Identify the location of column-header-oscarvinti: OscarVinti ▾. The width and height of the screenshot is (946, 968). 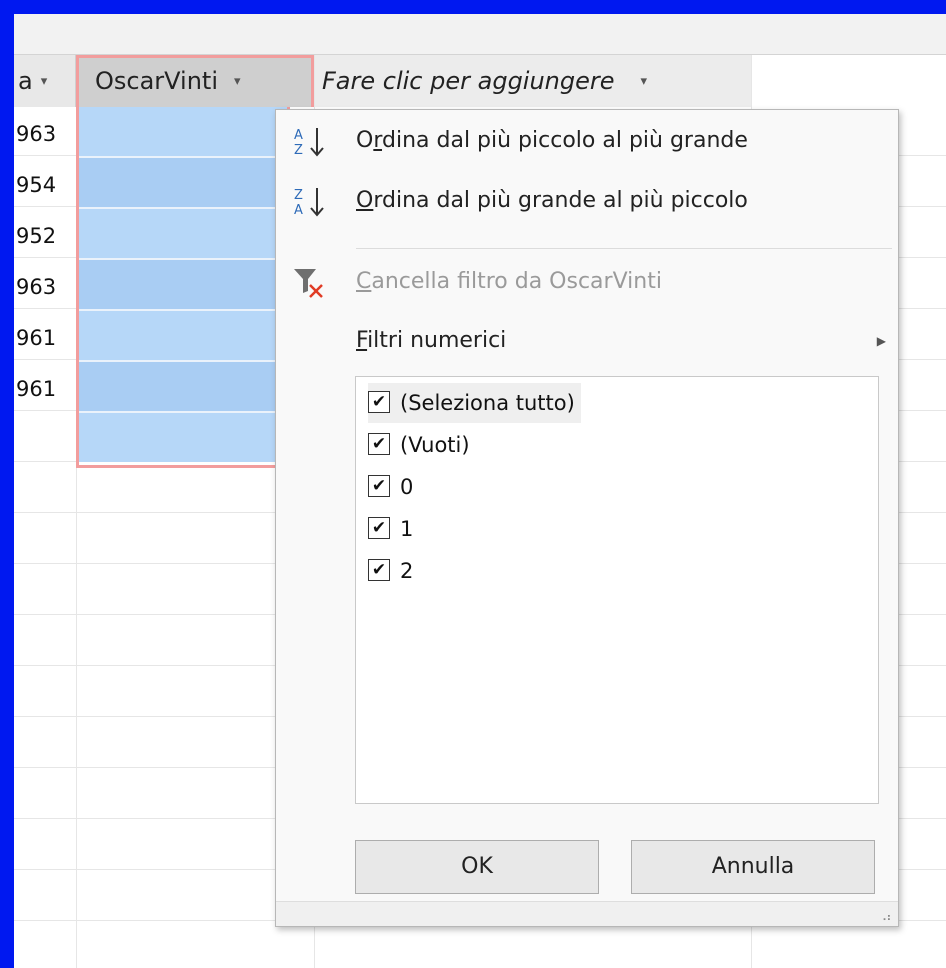
(195, 81).